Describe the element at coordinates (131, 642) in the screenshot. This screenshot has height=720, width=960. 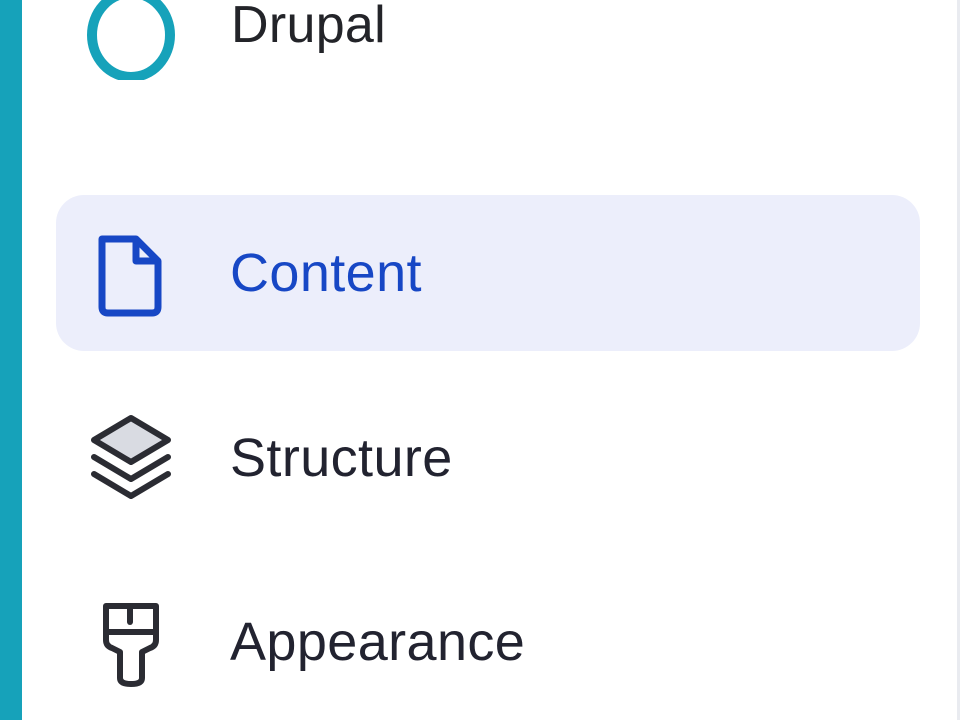
I see `brush-icon` at that location.